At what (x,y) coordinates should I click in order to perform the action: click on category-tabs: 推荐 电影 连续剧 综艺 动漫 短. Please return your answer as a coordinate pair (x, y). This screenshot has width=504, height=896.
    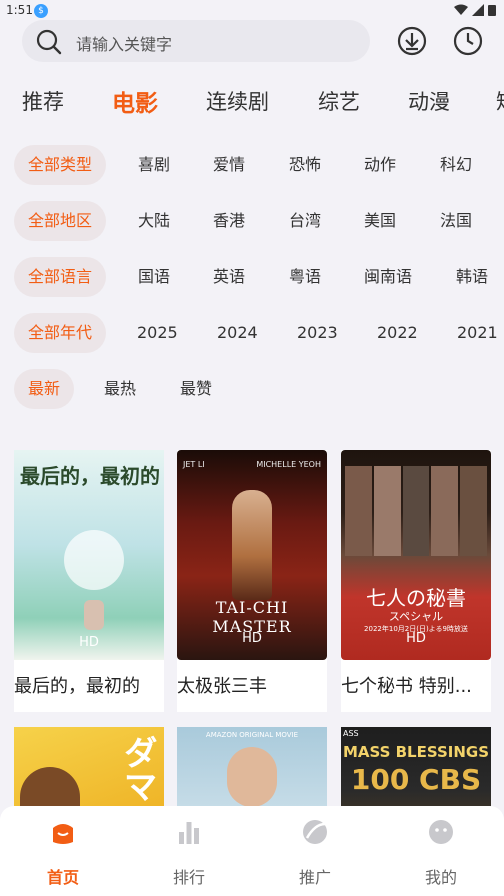
    Looking at the image, I should click on (252, 102).